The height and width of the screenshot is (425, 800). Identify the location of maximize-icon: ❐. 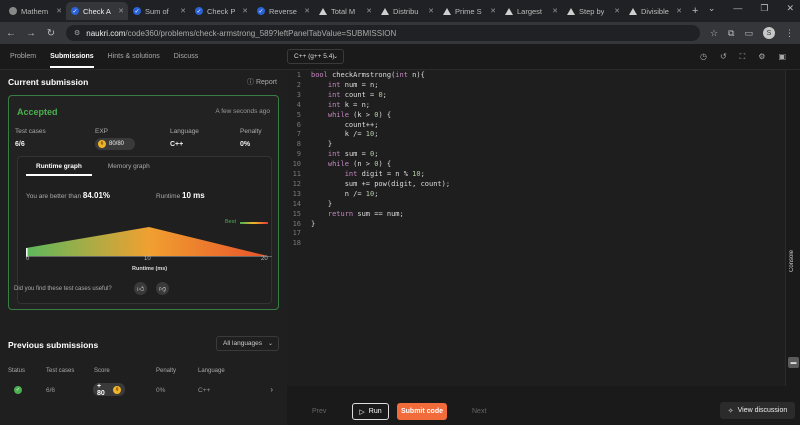
(764, 8).